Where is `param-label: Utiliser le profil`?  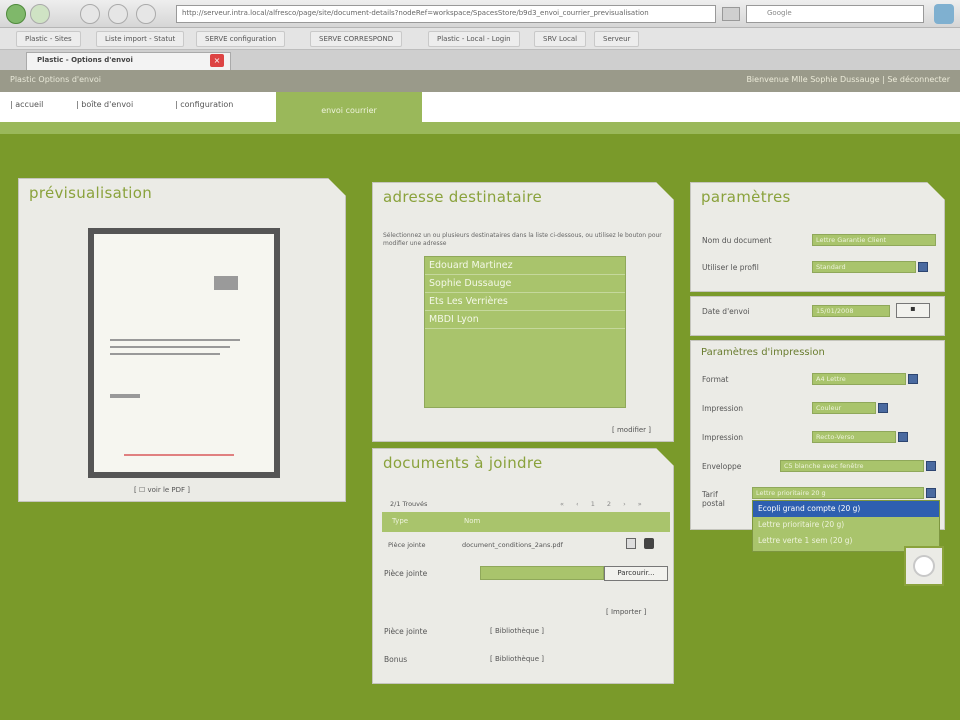
param-label: Utiliser le profil is located at coordinates (730, 267).